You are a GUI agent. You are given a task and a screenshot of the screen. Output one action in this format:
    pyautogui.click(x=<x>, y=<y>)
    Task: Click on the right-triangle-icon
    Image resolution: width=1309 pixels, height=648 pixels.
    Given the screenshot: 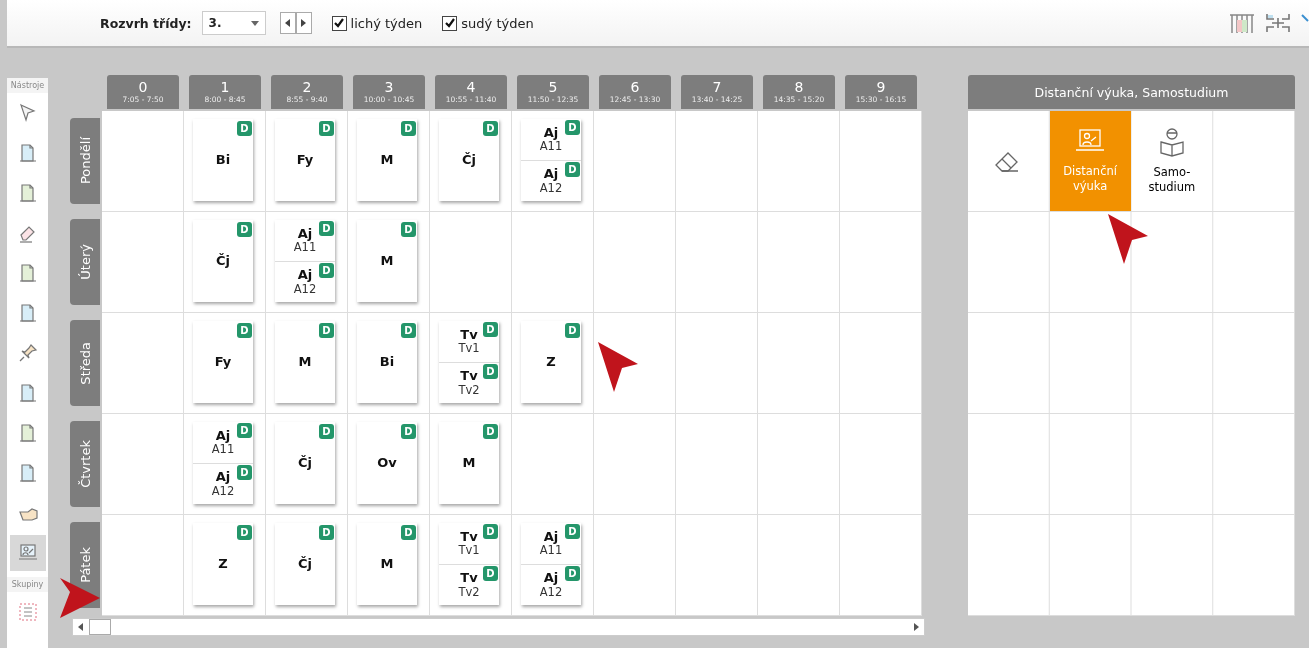 What is the action you would take?
    pyautogui.click(x=304, y=23)
    